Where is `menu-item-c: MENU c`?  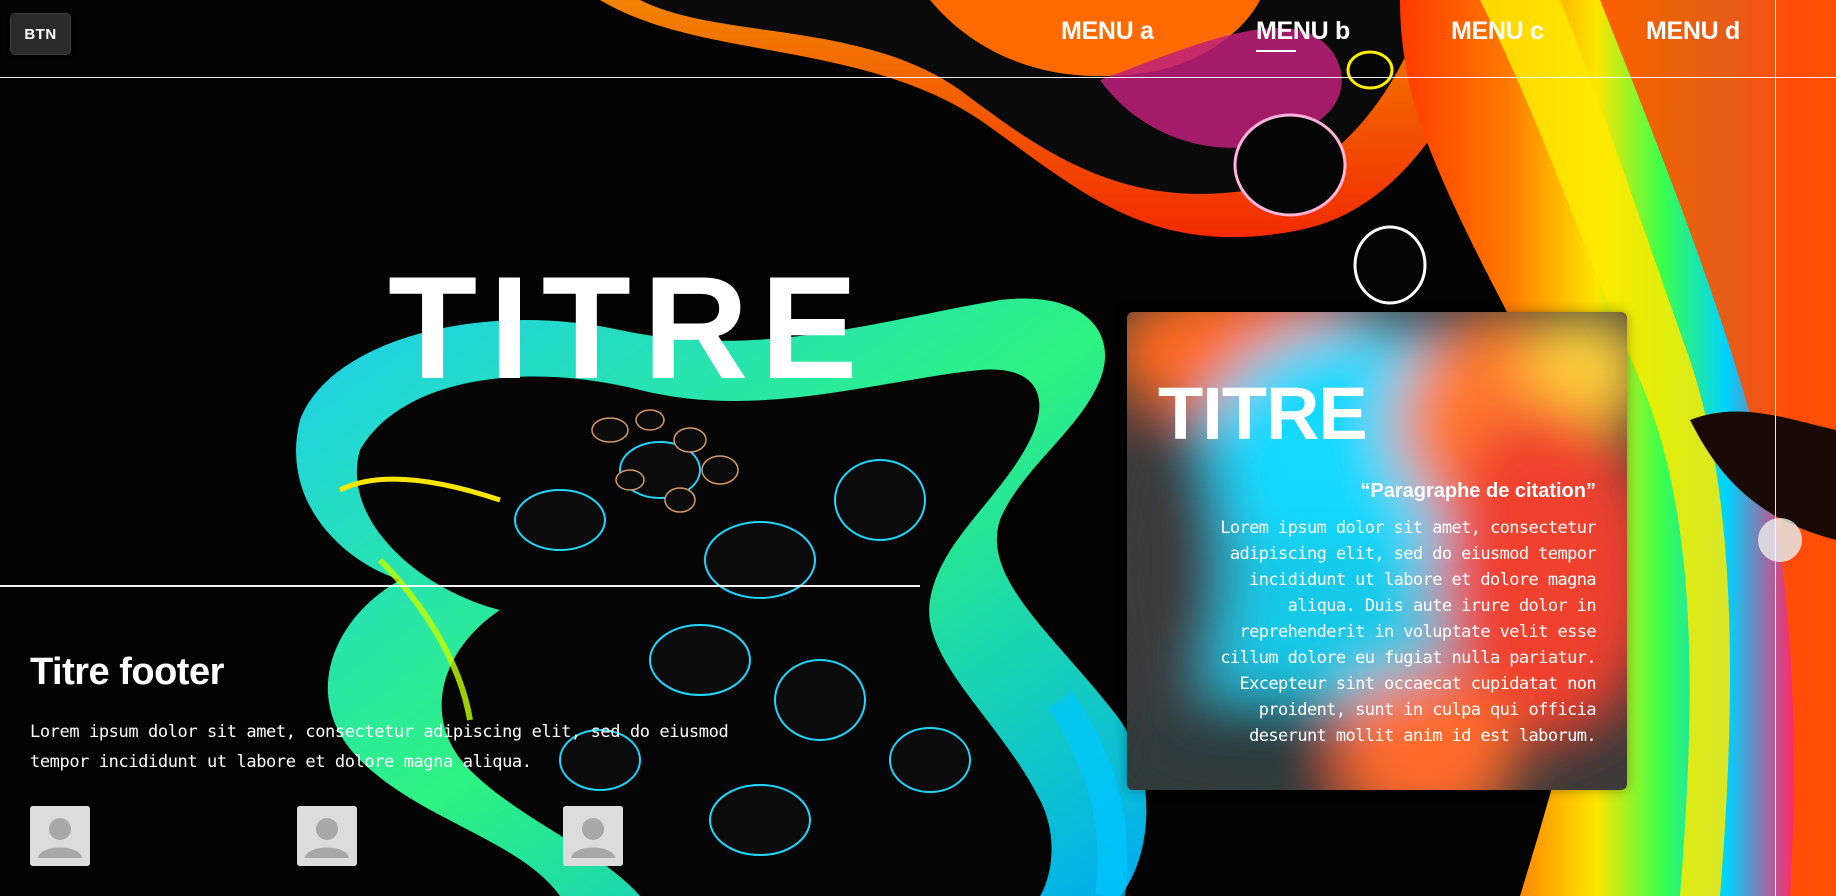 menu-item-c: MENU c is located at coordinates (1497, 31).